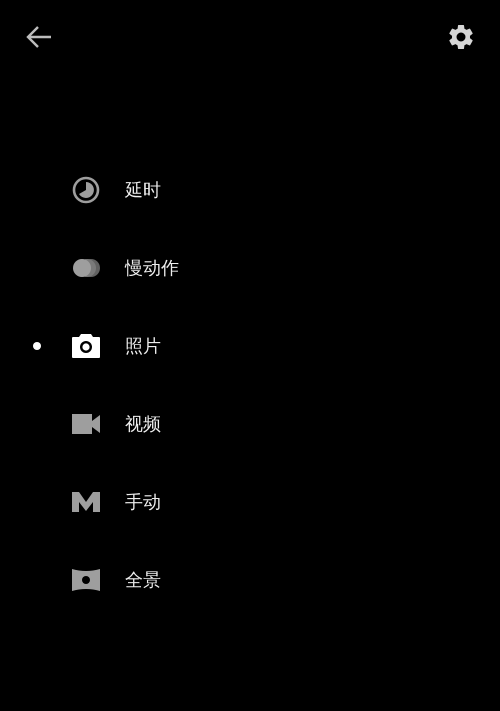  I want to click on mode-item: 视频, so click(250, 424).